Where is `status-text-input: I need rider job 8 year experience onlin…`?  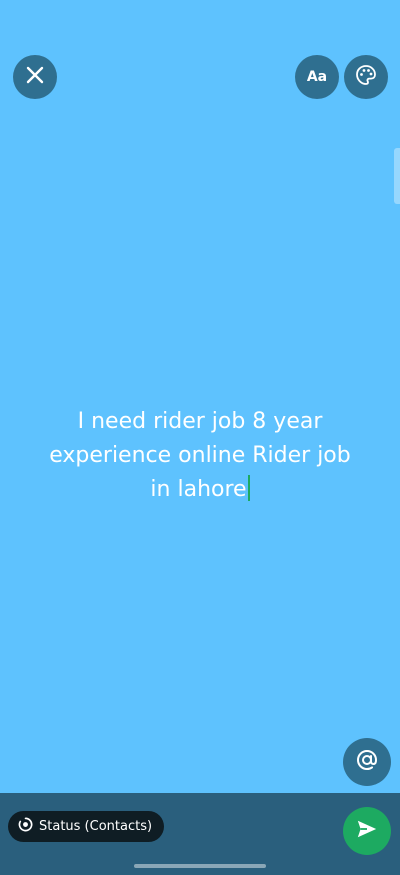 status-text-input: I need rider job 8 year experience onlin… is located at coordinates (200, 456).